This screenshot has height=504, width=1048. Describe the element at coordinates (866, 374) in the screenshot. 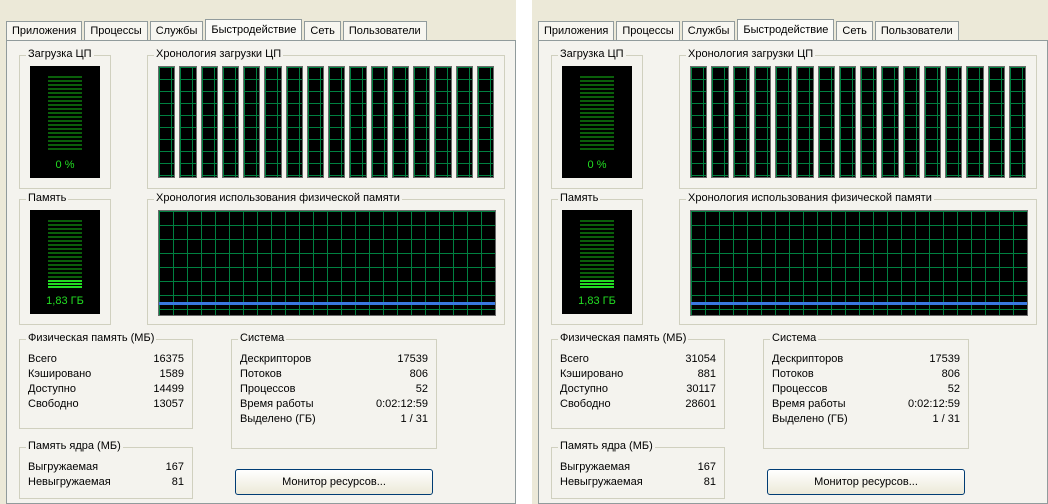

I see `system-threads-row: Потоков 806` at that location.